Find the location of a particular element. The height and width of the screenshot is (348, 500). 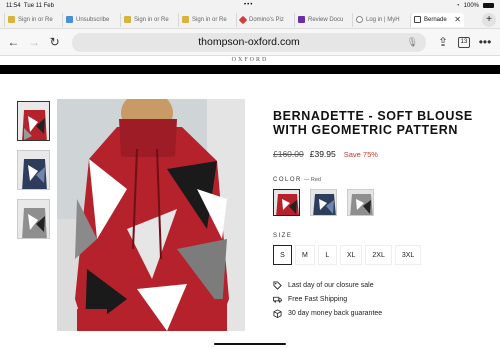

site-logo: OXFORD is located at coordinates (250, 60).